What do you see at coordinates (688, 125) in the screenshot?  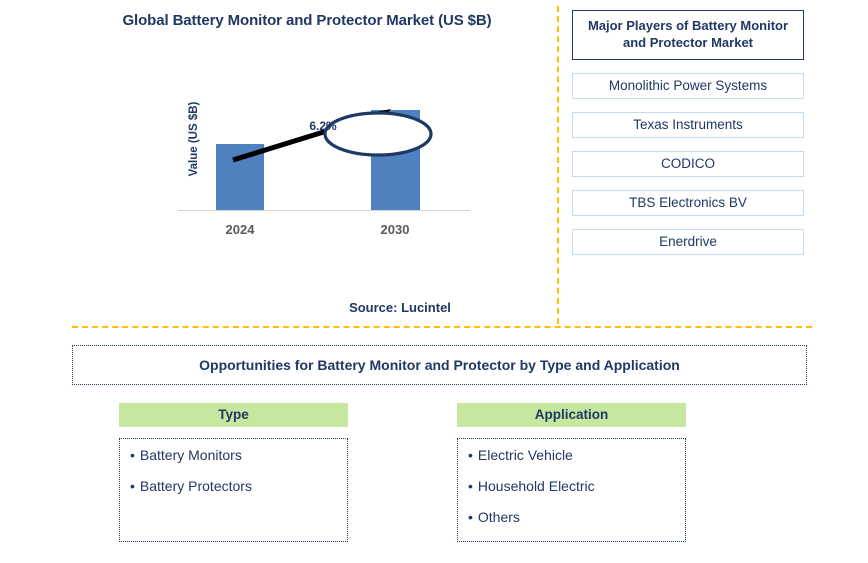 I see `player-item-texas-instruments: Texas Instruments` at bounding box center [688, 125].